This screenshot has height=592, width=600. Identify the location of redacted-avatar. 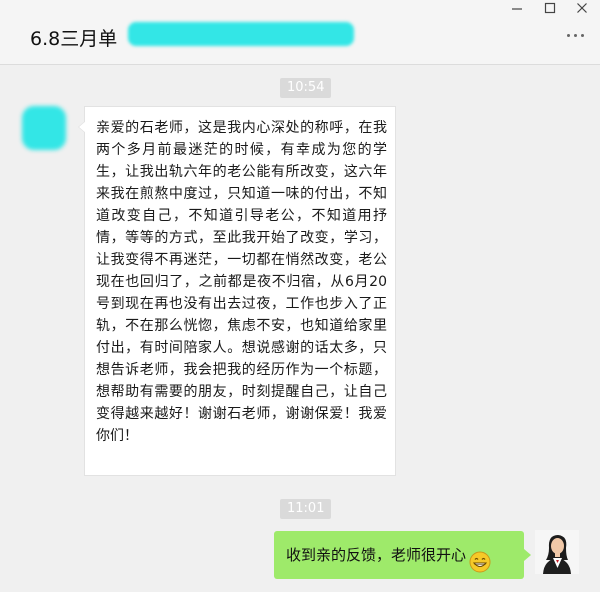
(44, 128).